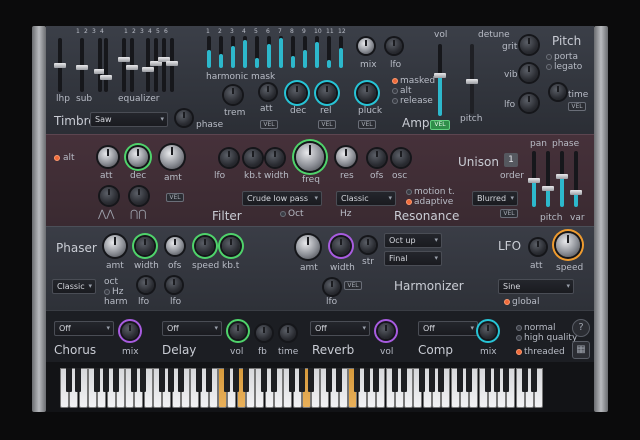 Image resolution: width=640 pixels, height=440 pixels. Describe the element at coordinates (409, 192) in the screenshot. I see `motion-toggle` at that location.